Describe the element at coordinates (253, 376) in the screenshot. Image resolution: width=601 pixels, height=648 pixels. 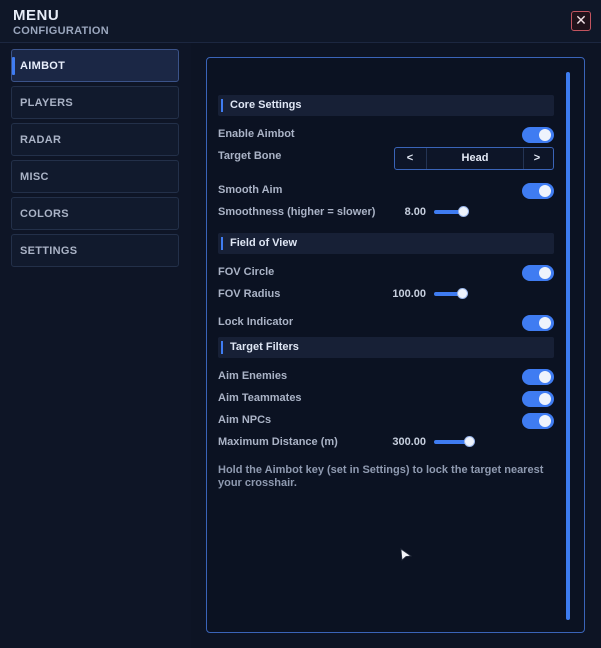
I see `aim-enemies-label: Aim Enemies` at that location.